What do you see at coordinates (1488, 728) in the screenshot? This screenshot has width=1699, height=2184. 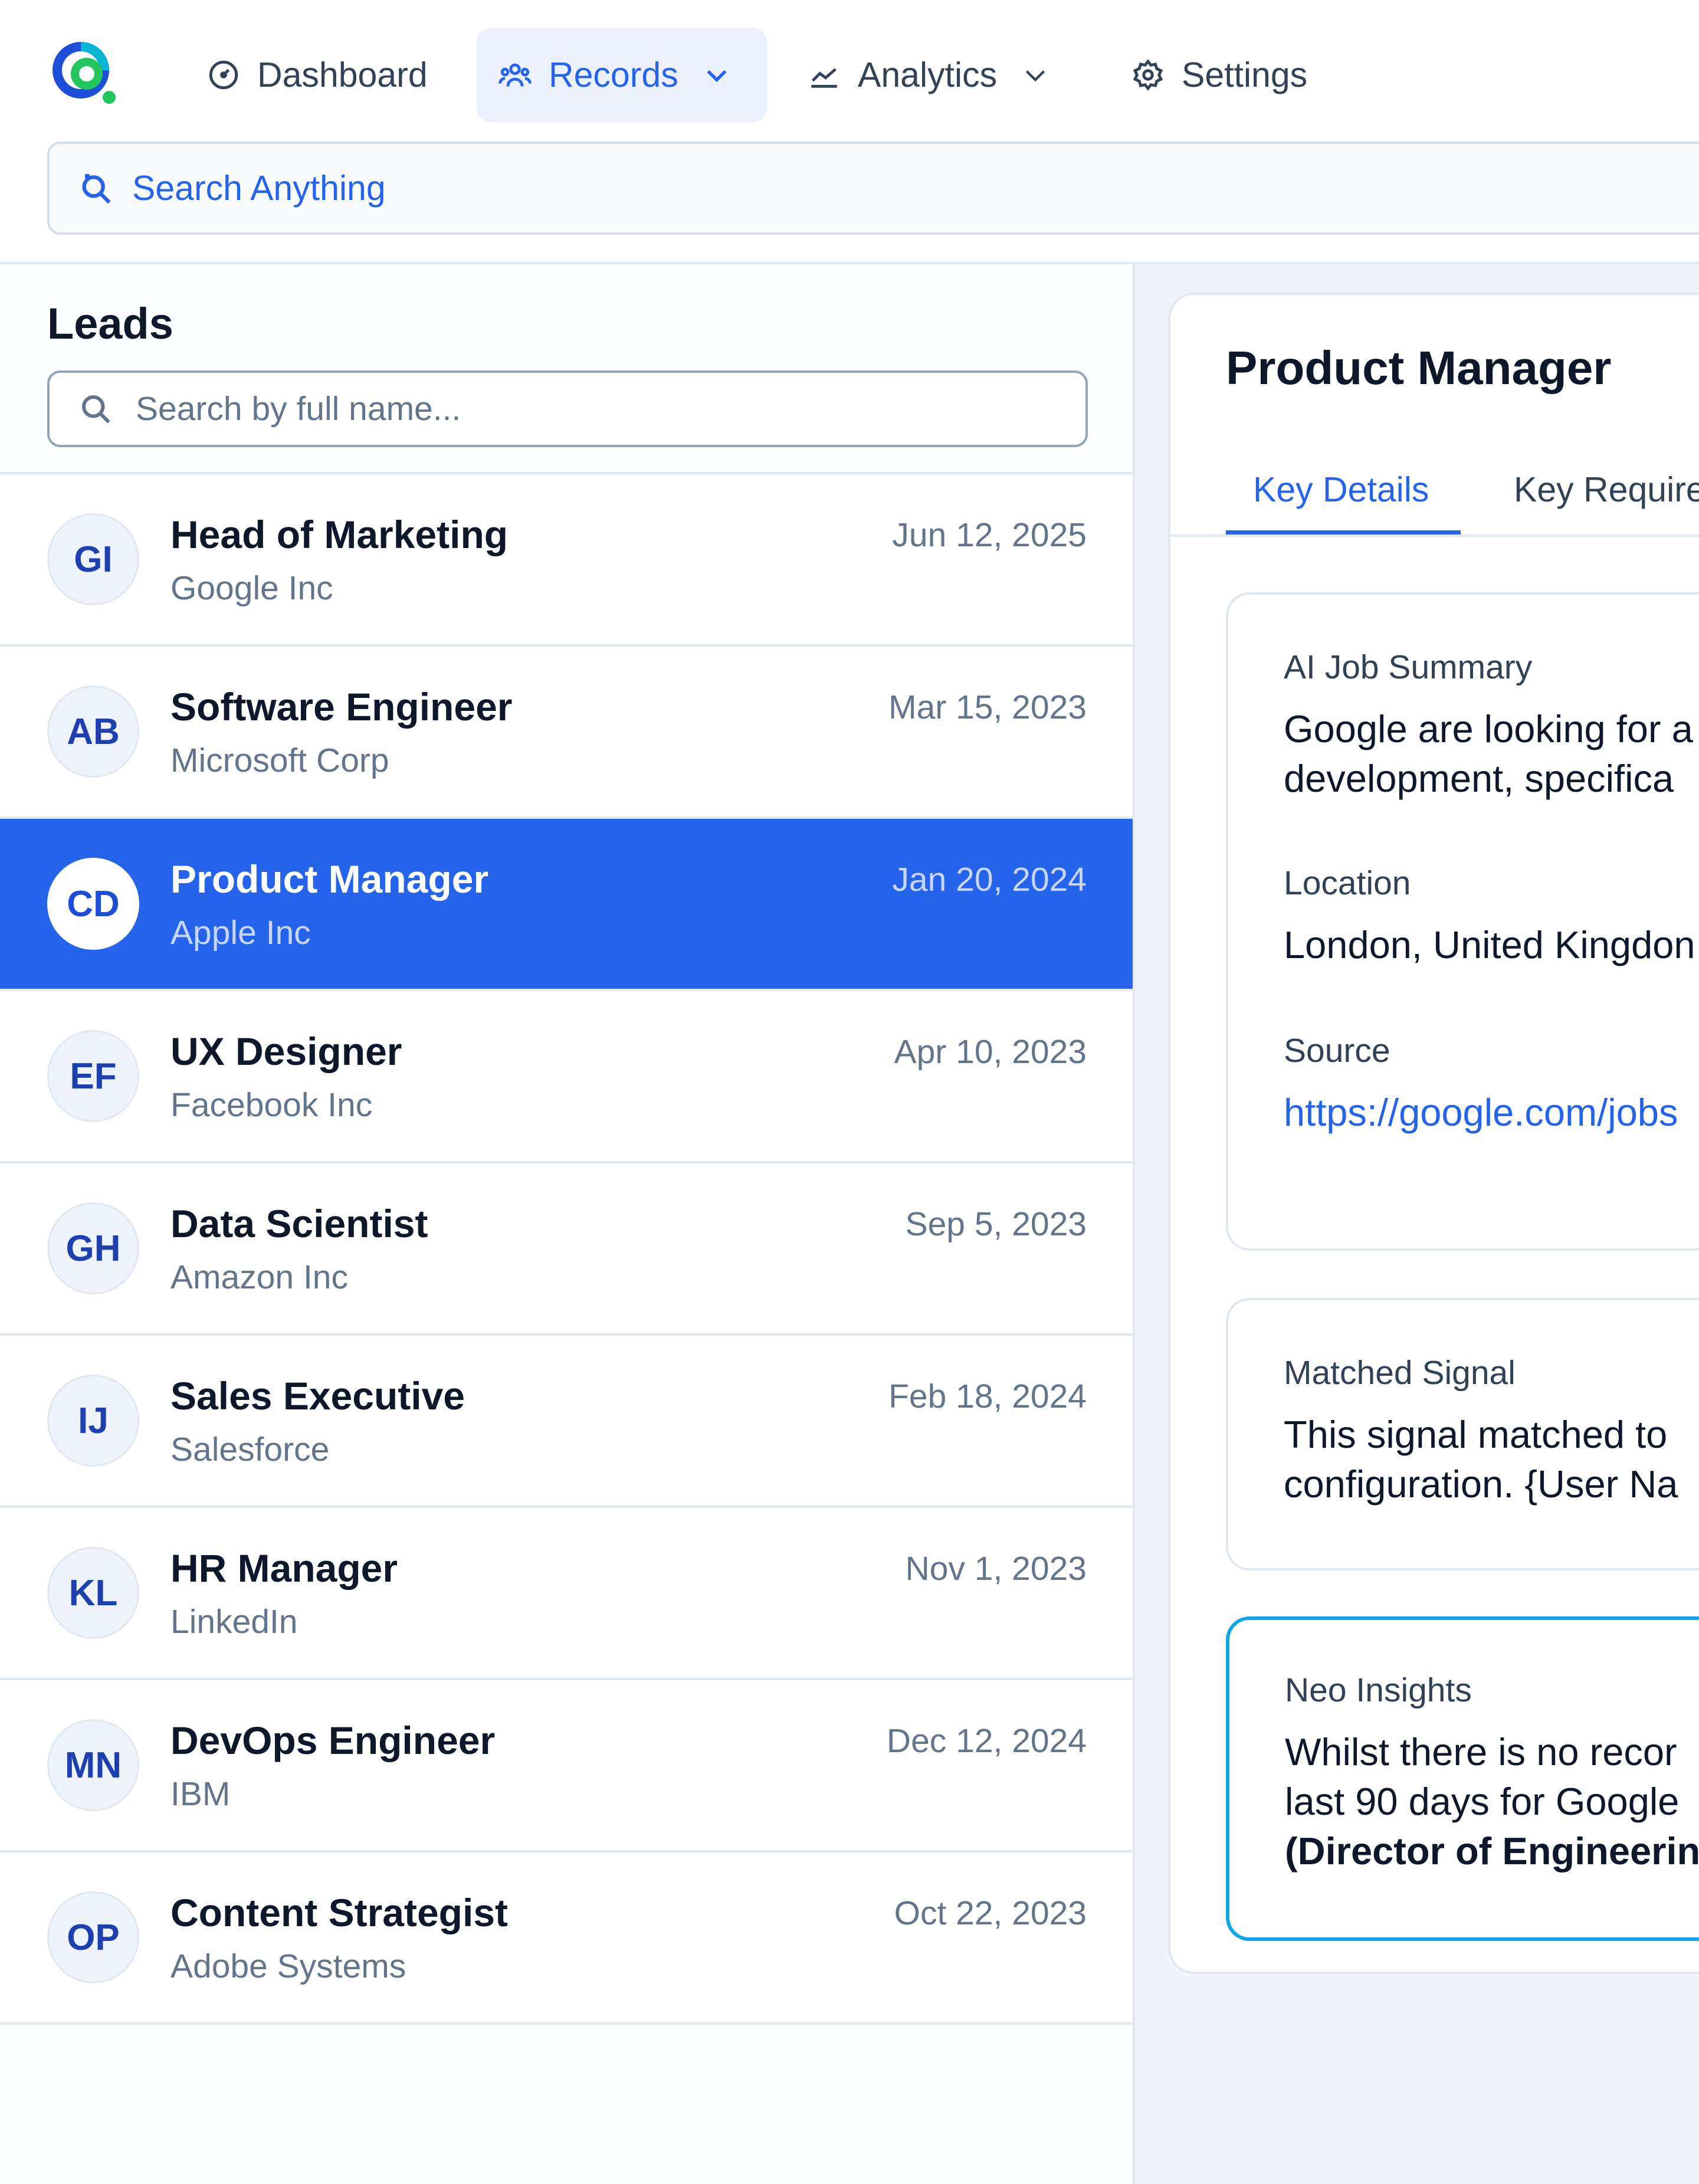 I see `ai-job-summary-line: Google are looking for a` at bounding box center [1488, 728].